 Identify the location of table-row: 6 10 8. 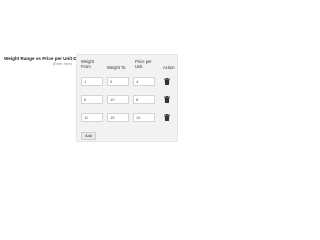
(127, 101).